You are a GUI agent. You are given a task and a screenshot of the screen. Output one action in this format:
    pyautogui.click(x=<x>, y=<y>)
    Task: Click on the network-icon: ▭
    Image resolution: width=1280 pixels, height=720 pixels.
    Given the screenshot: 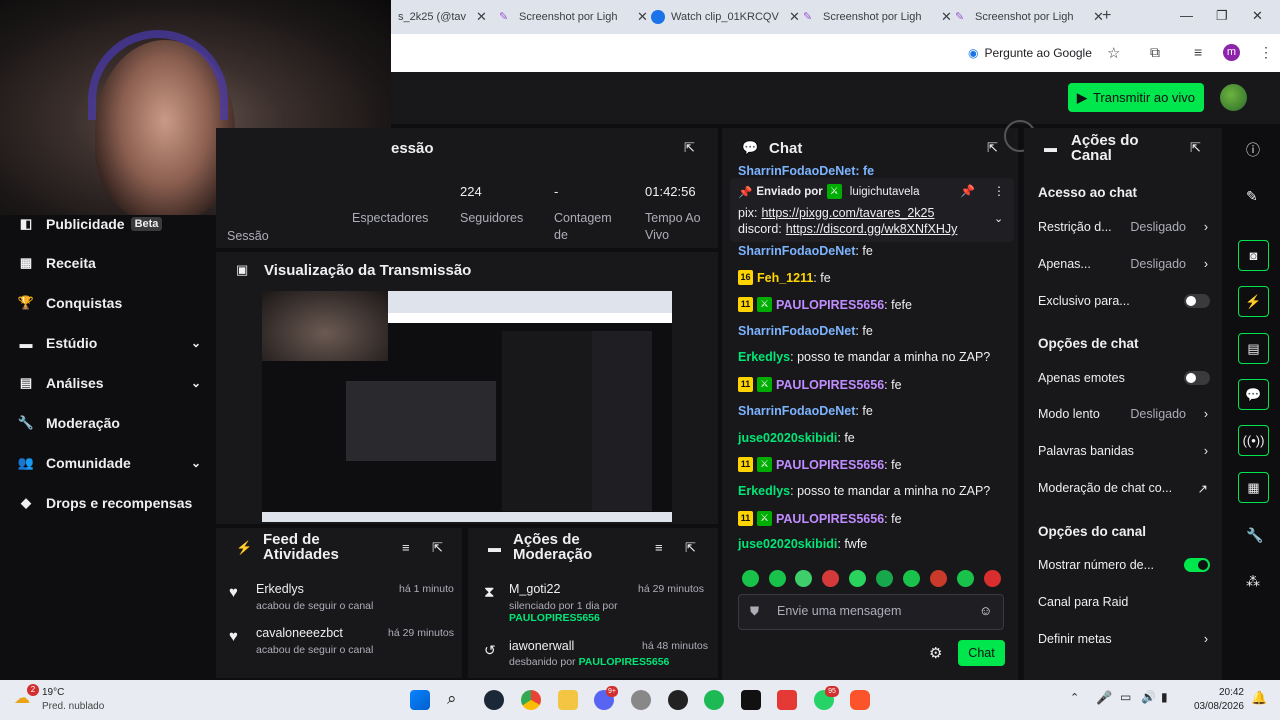 What is the action you would take?
    pyautogui.click(x=1125, y=697)
    